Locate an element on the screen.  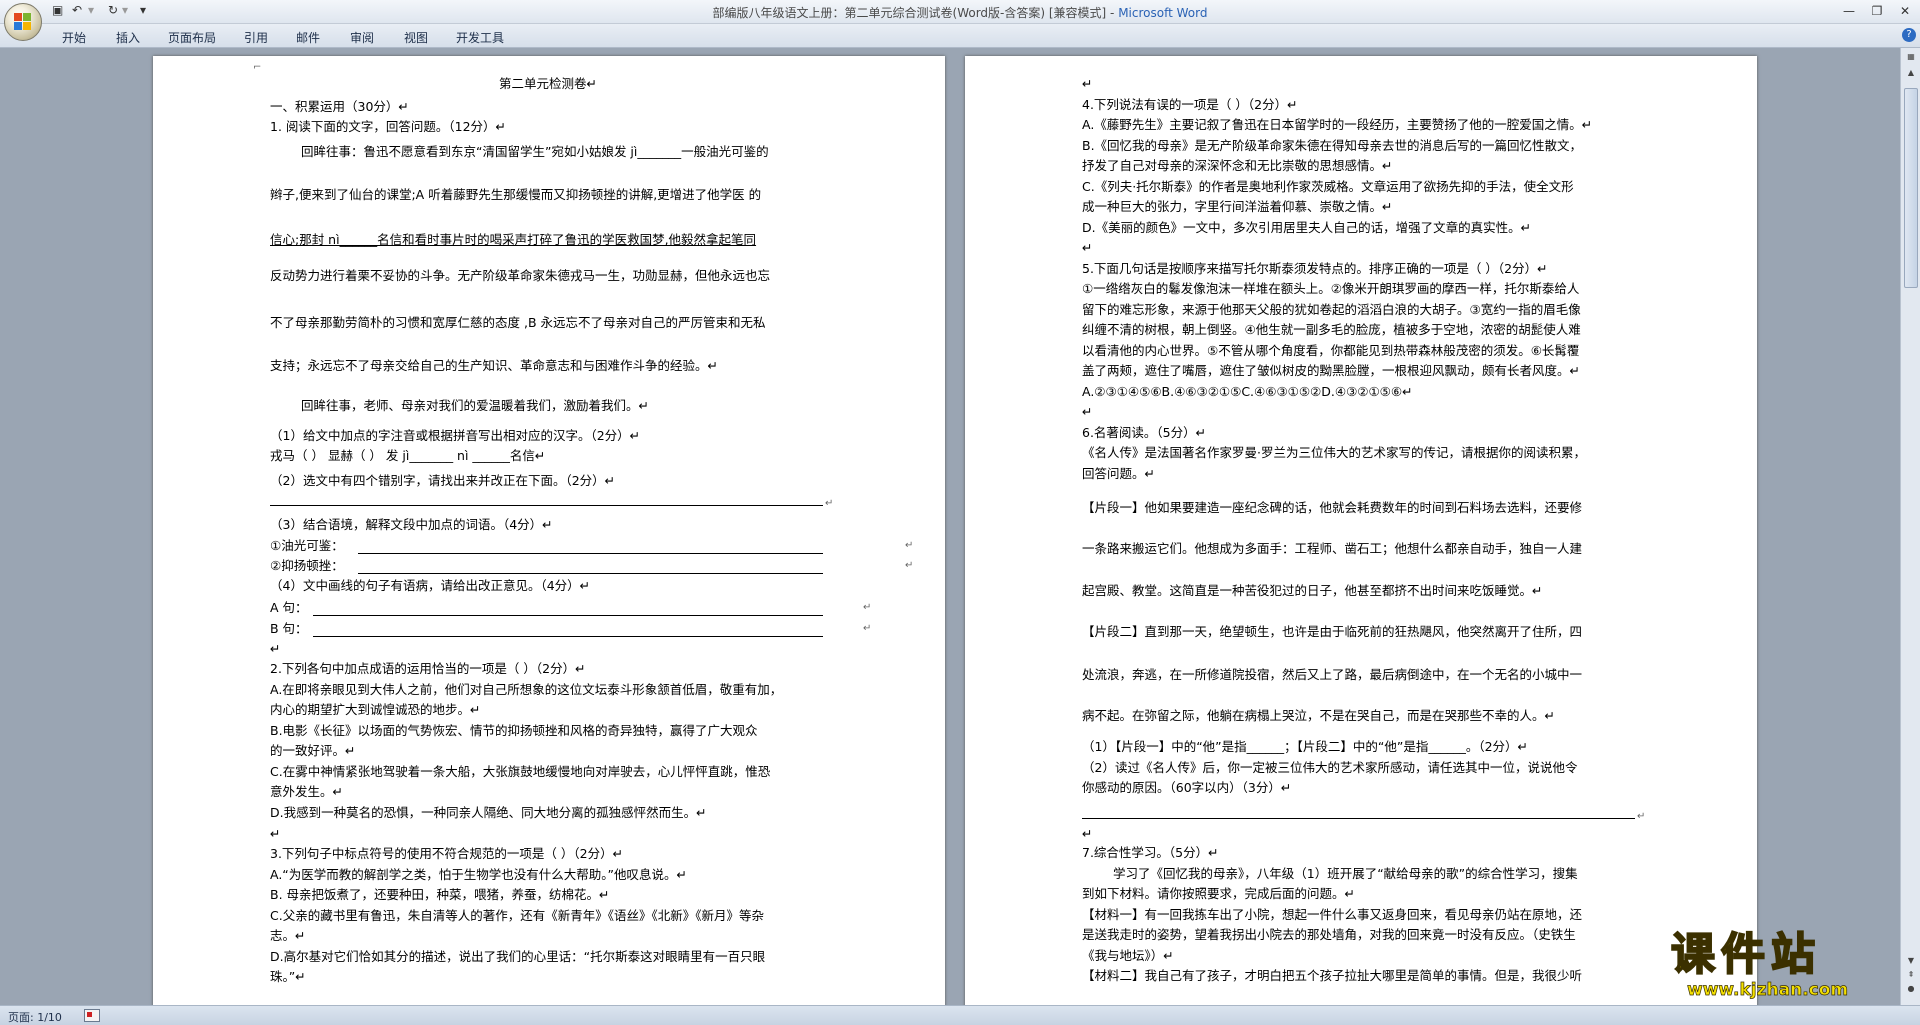
ruler-toggle-icon: ▦ is located at coordinates (1911, 58).